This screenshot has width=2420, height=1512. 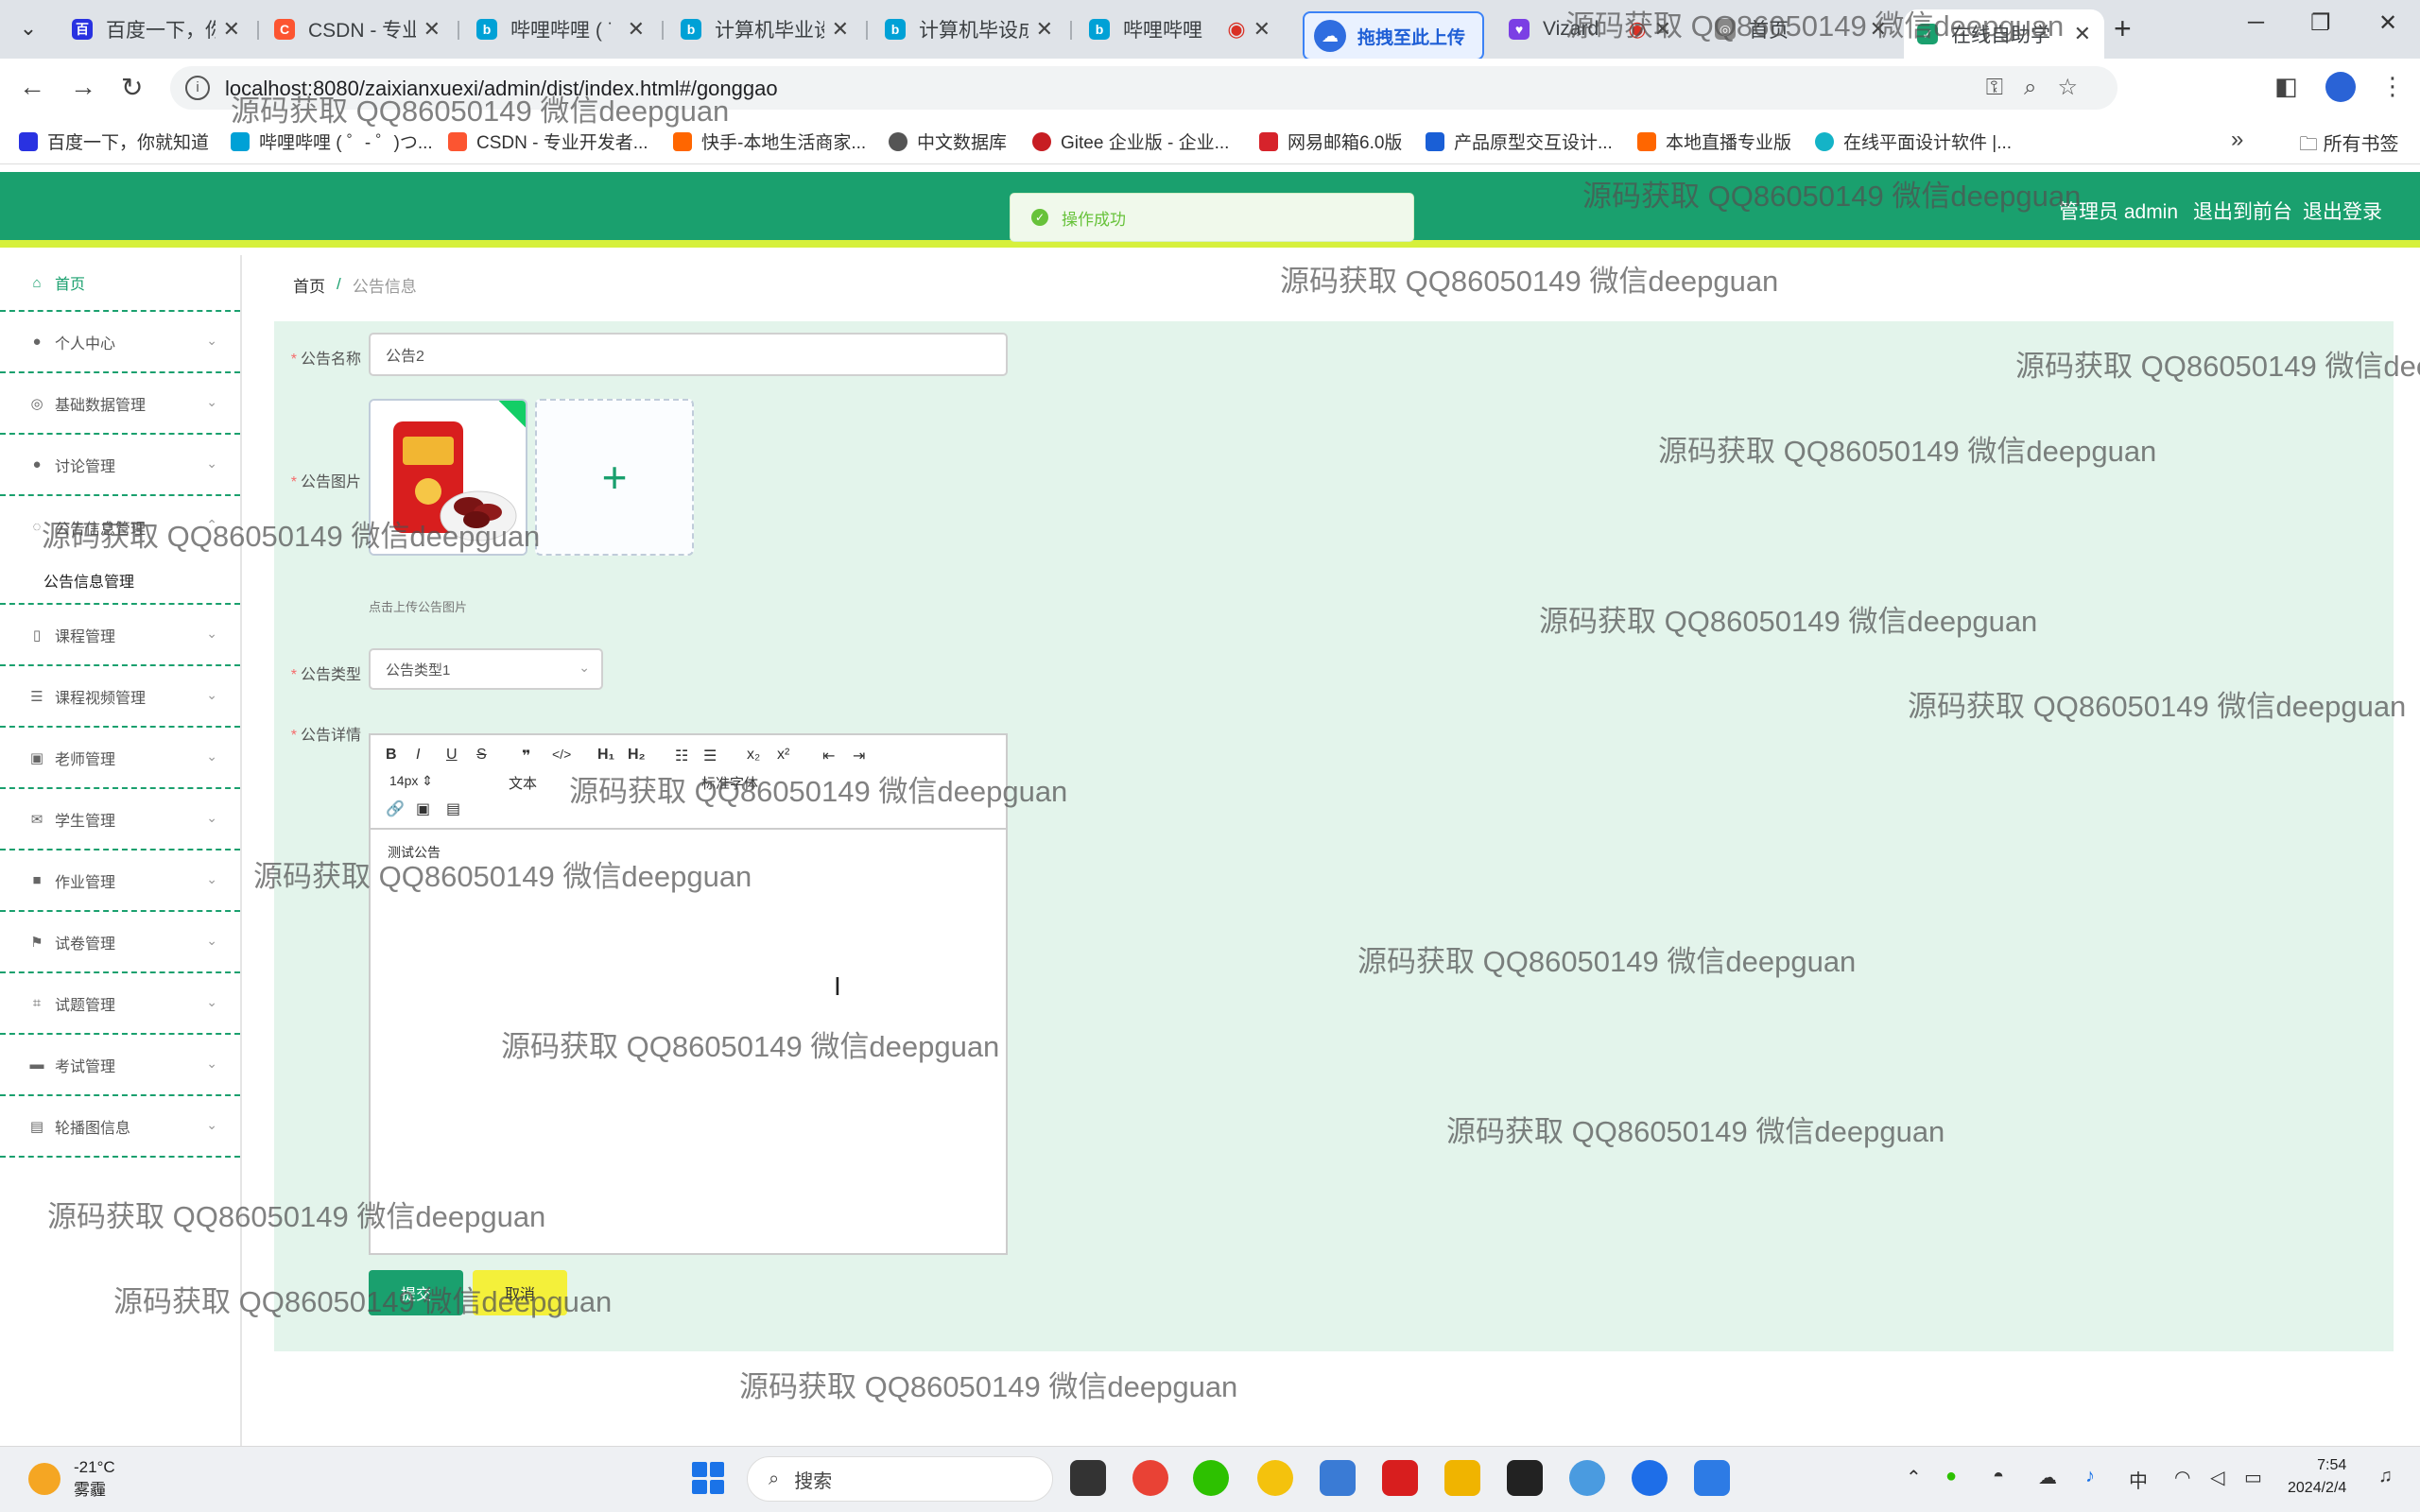 What do you see at coordinates (28, 28) in the screenshot?
I see `tab-search-button: ⌄` at bounding box center [28, 28].